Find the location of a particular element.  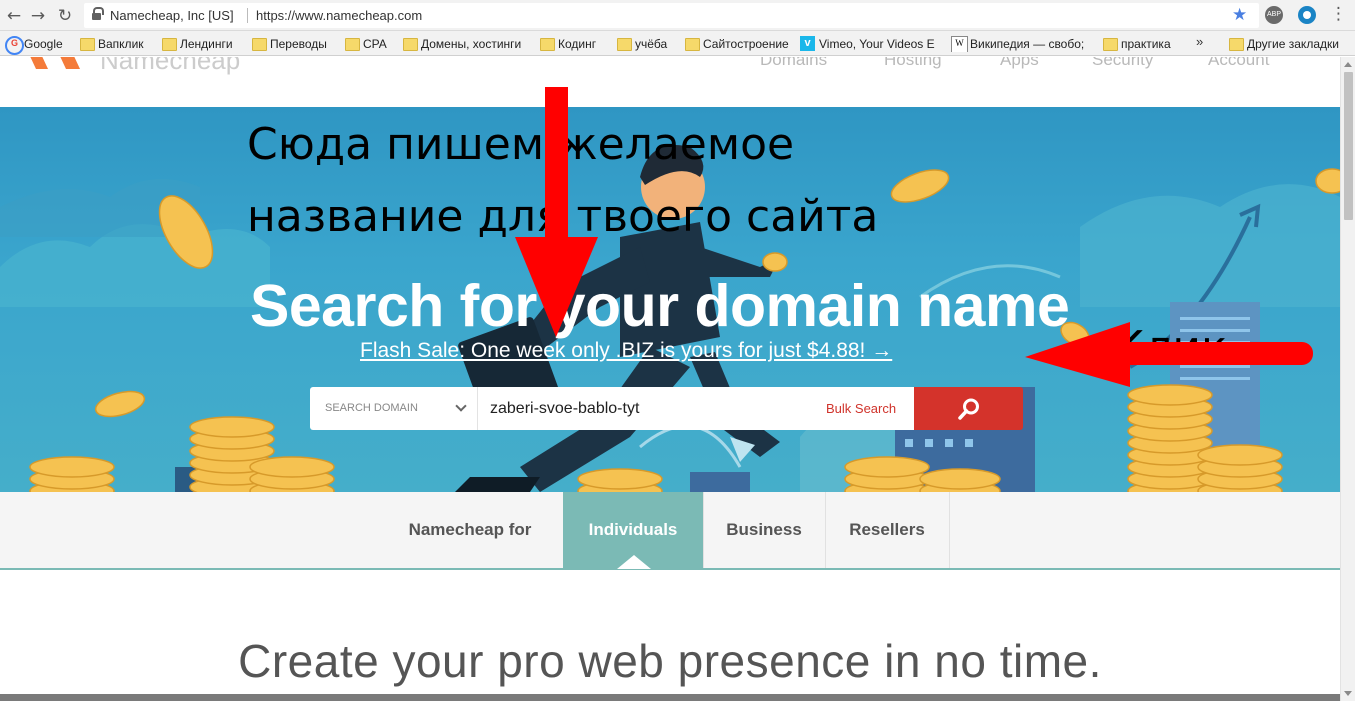

back-icon: ← is located at coordinates (14, 16).